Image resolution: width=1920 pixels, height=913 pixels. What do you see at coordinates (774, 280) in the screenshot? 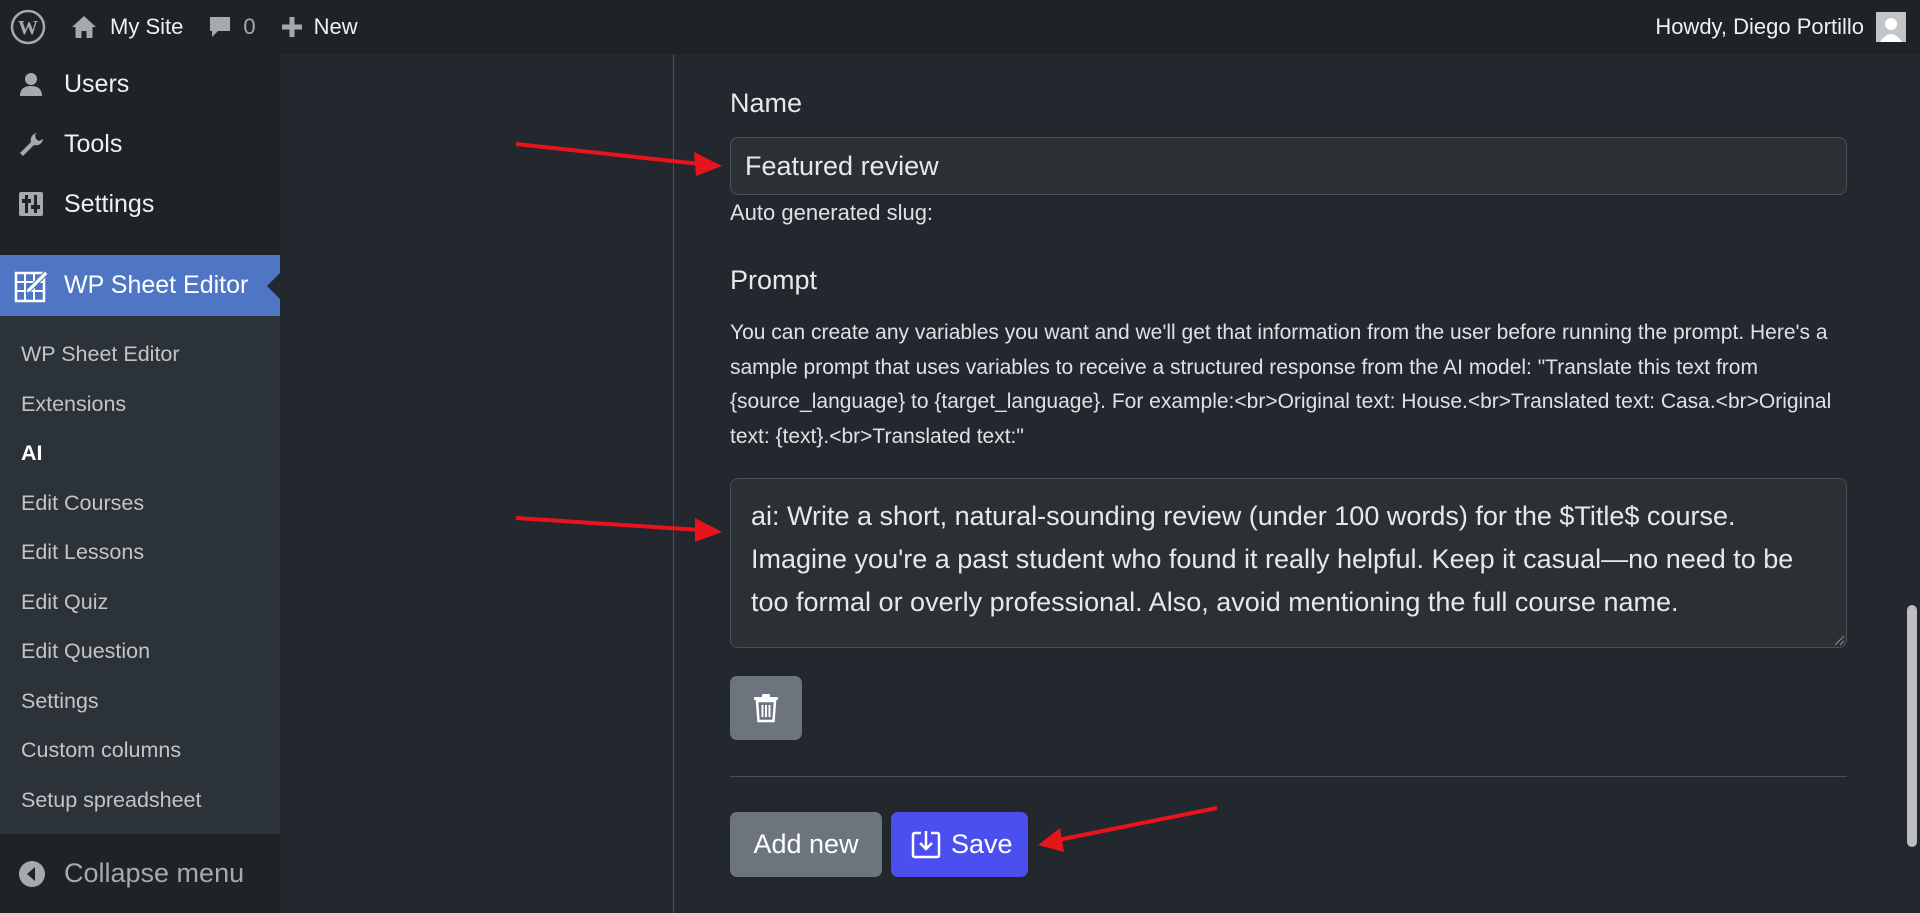
I see `prompt-label: Prompt` at bounding box center [774, 280].